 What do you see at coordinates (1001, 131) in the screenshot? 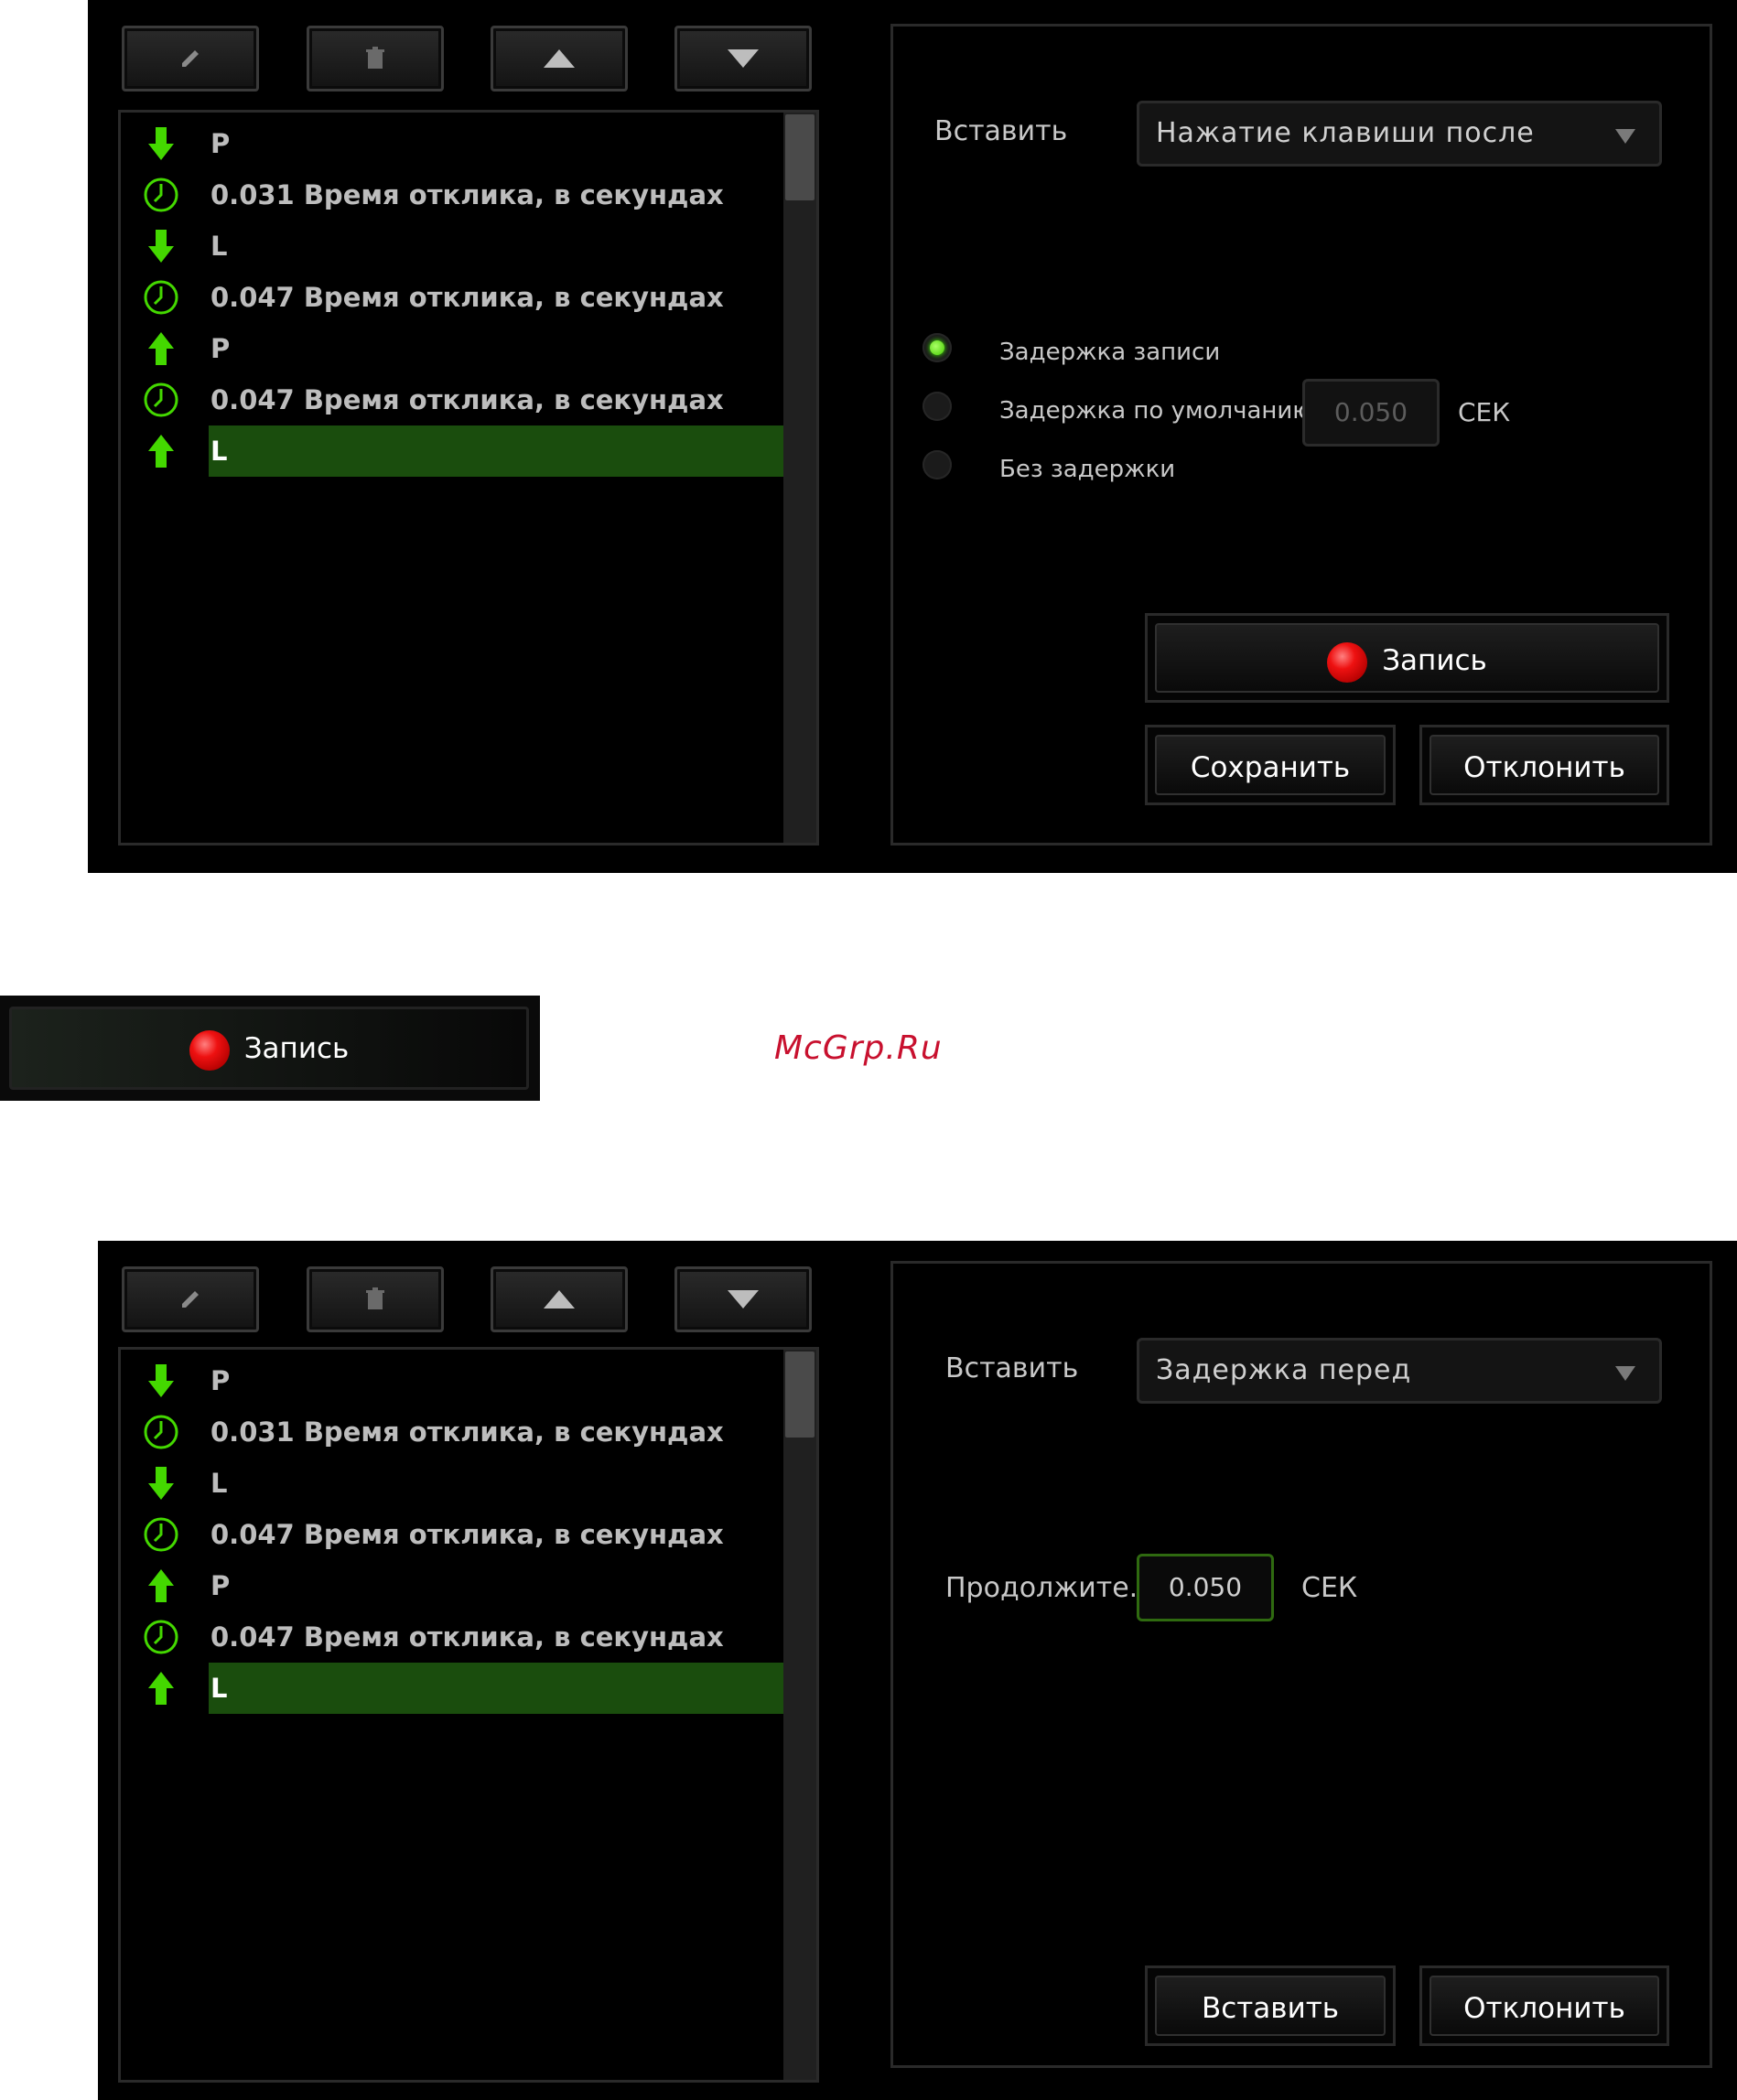
I see `insert-label: Вставить` at bounding box center [1001, 131].